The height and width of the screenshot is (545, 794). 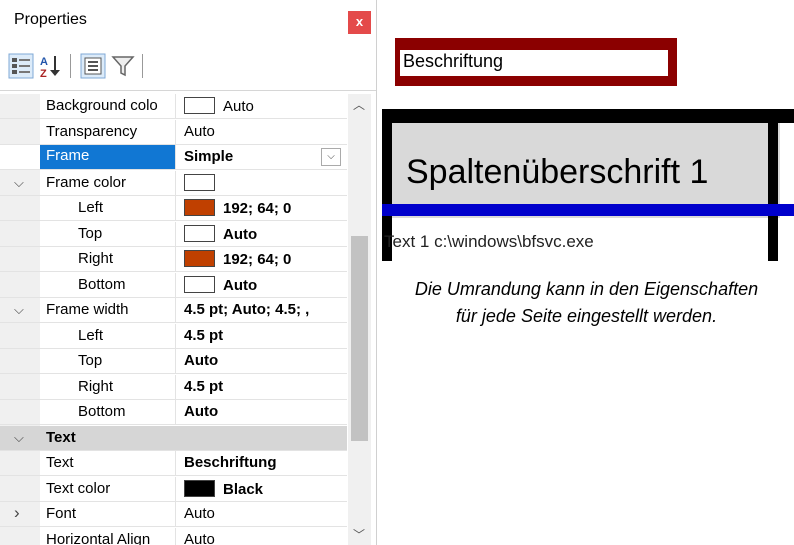 I want to click on property-row: Text Beschriftung, so click(x=173, y=463).